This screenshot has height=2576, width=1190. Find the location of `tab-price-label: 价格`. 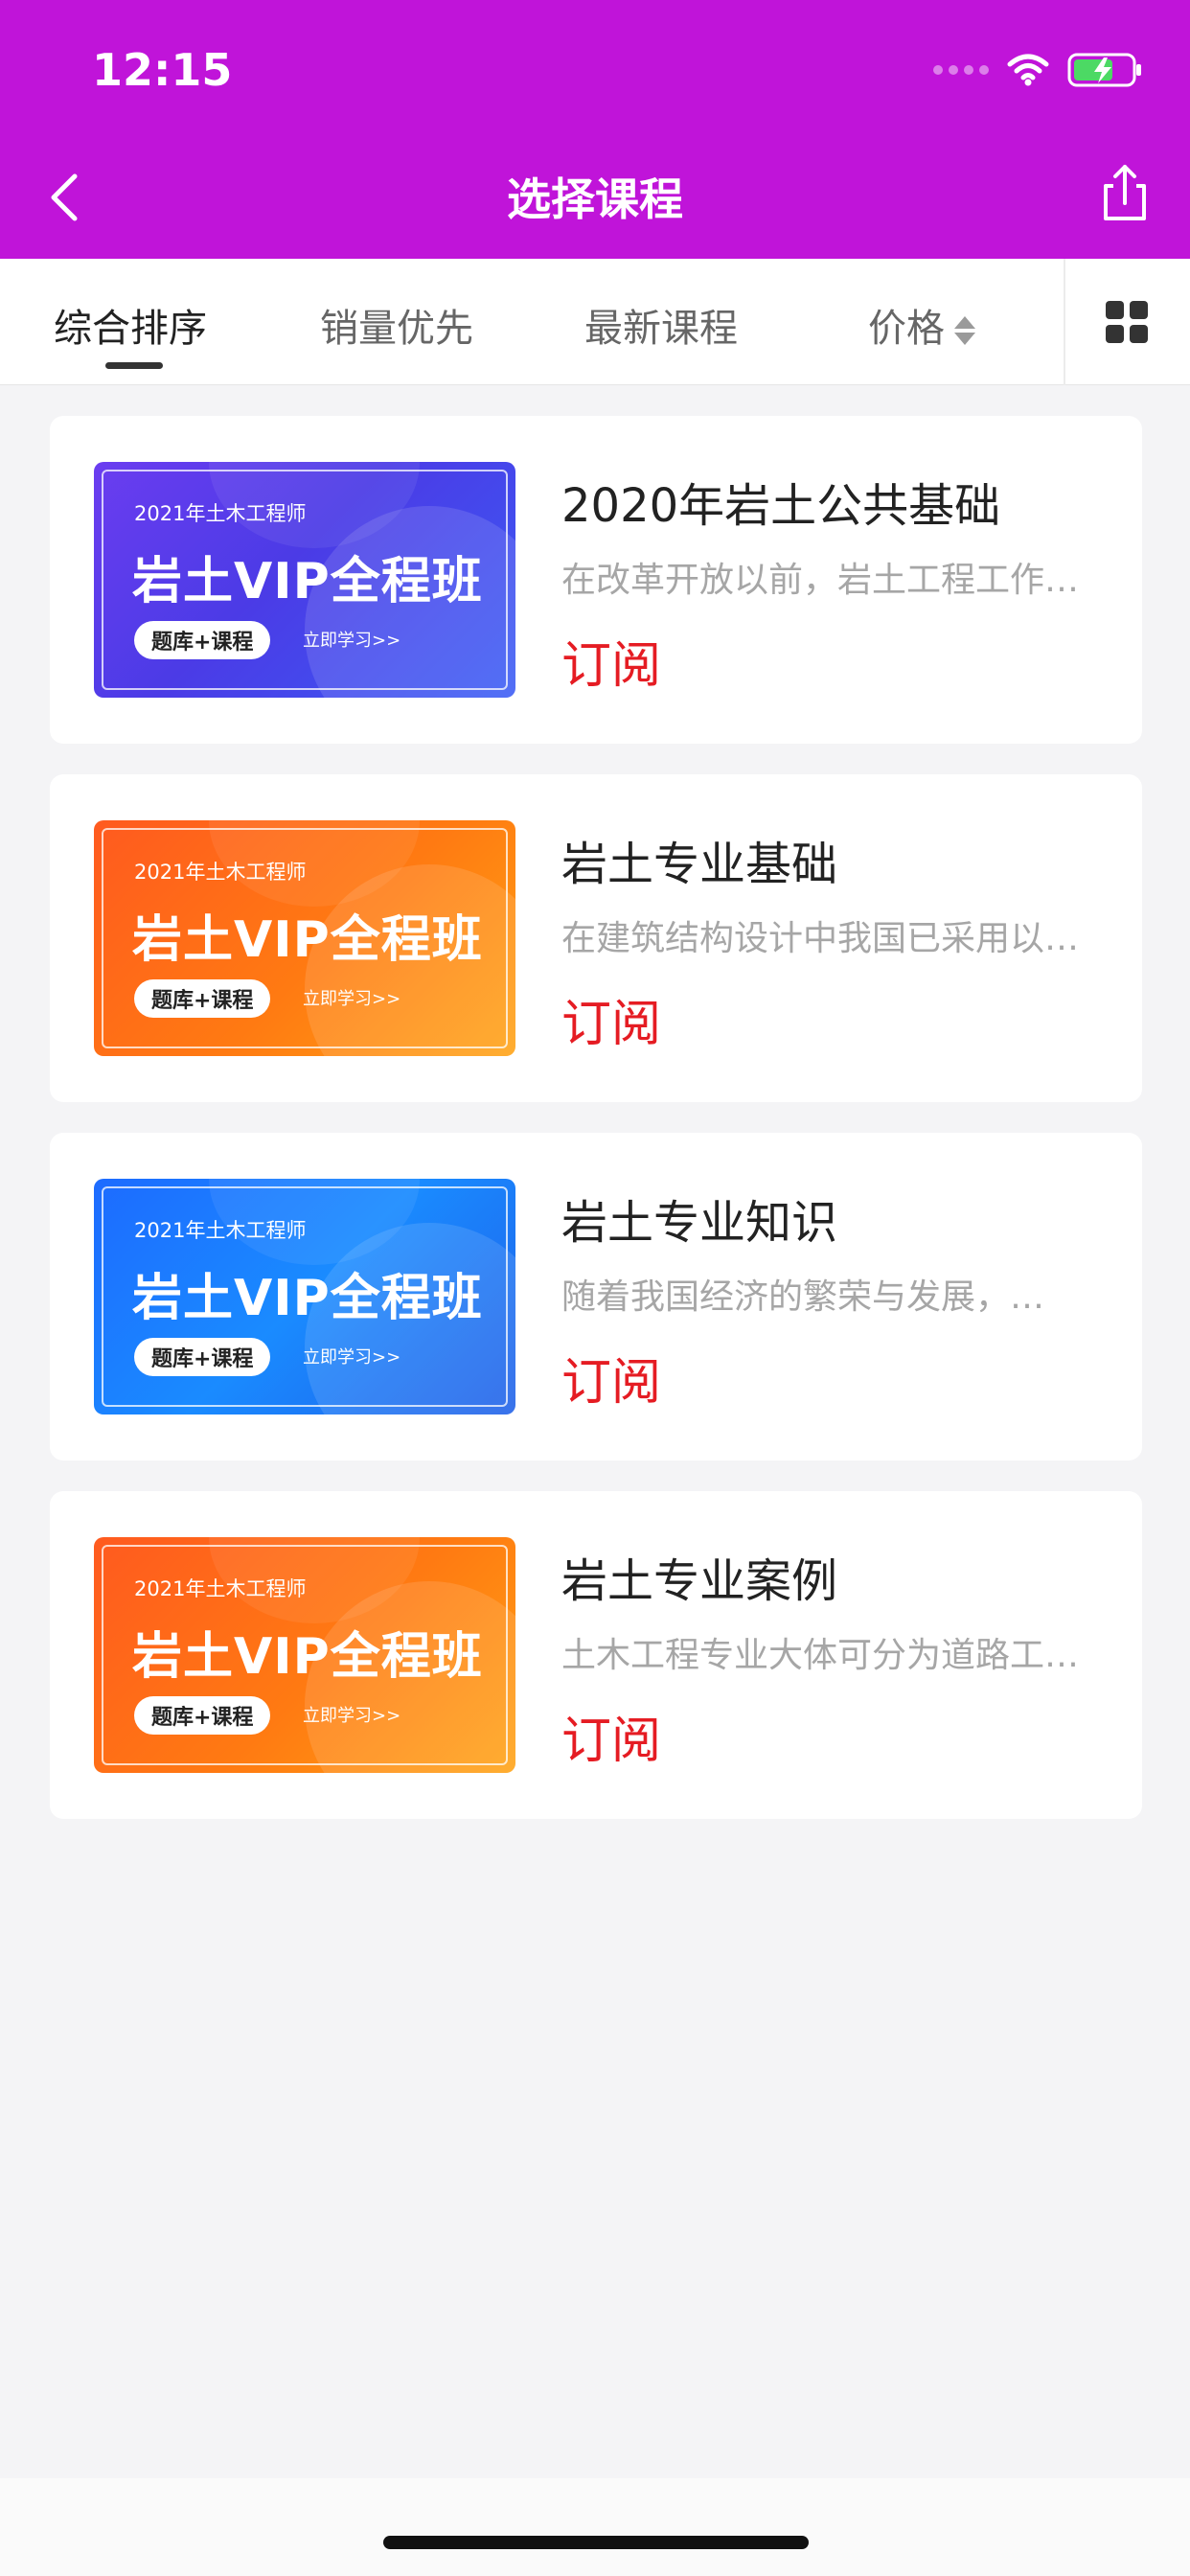

tab-price-label: 价格 is located at coordinates (906, 329).